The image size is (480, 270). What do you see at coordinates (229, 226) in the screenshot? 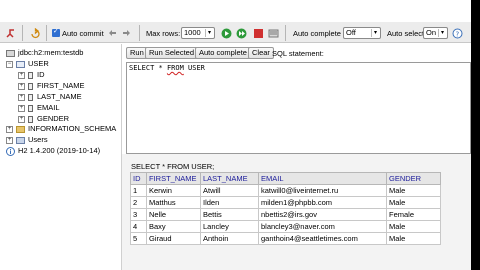
I see `table-cell: Lancley` at bounding box center [229, 226].